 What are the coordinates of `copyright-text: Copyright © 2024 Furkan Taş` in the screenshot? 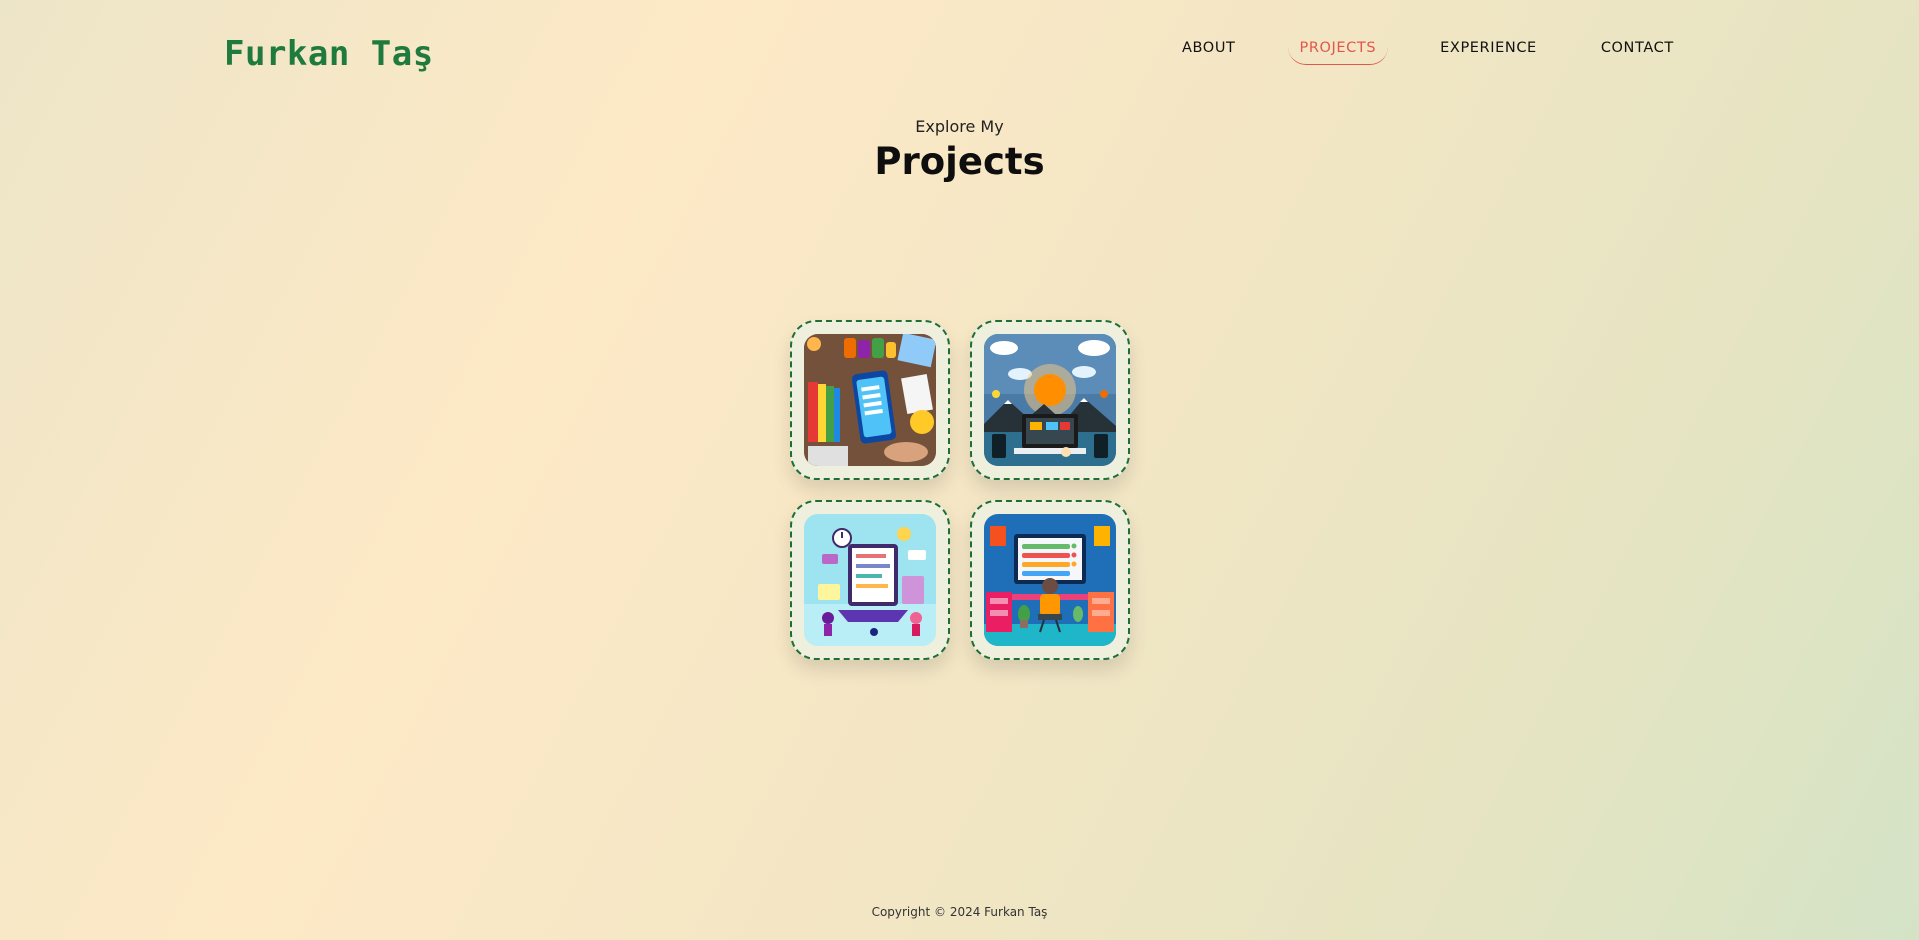 It's located at (959, 912).